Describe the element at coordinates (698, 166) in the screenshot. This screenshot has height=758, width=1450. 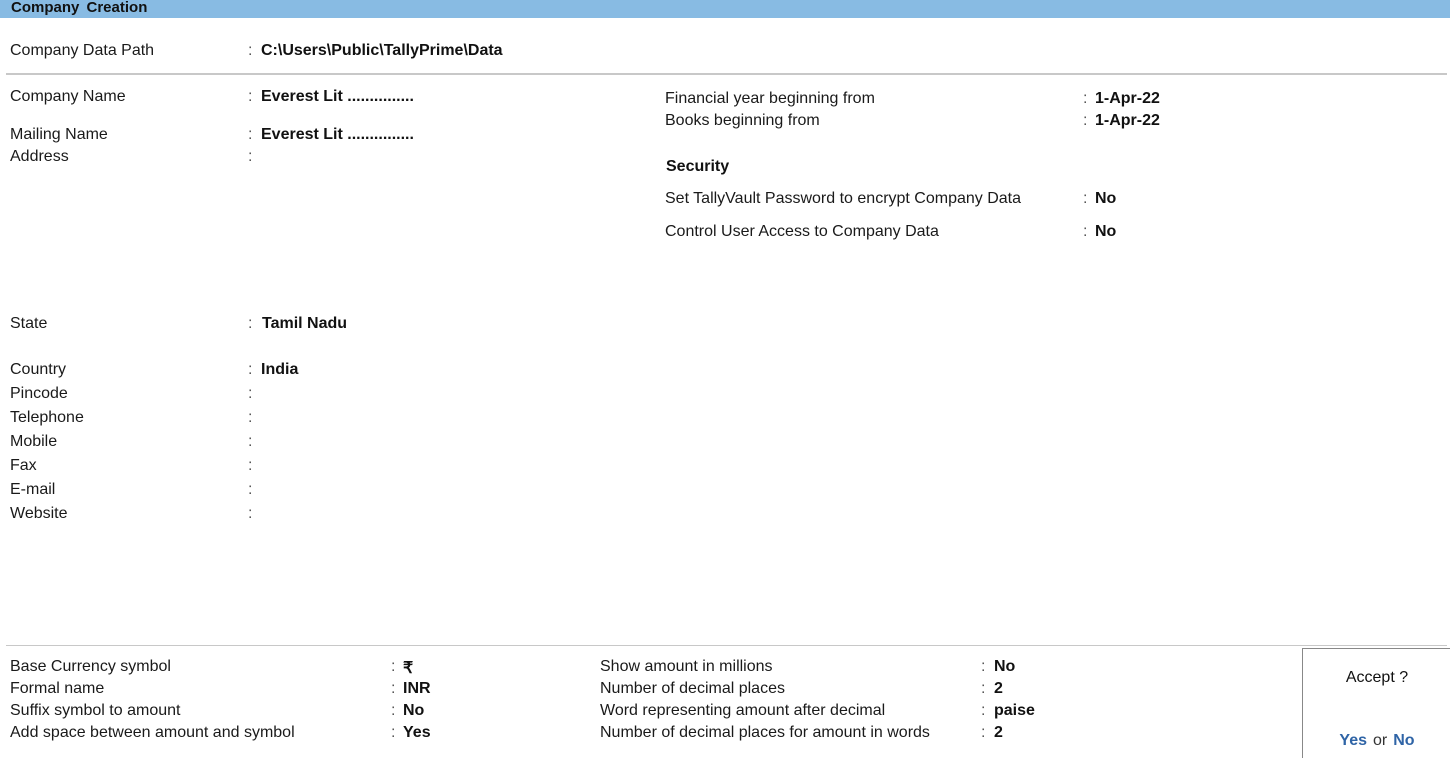
I see `security-heading: Security` at that location.